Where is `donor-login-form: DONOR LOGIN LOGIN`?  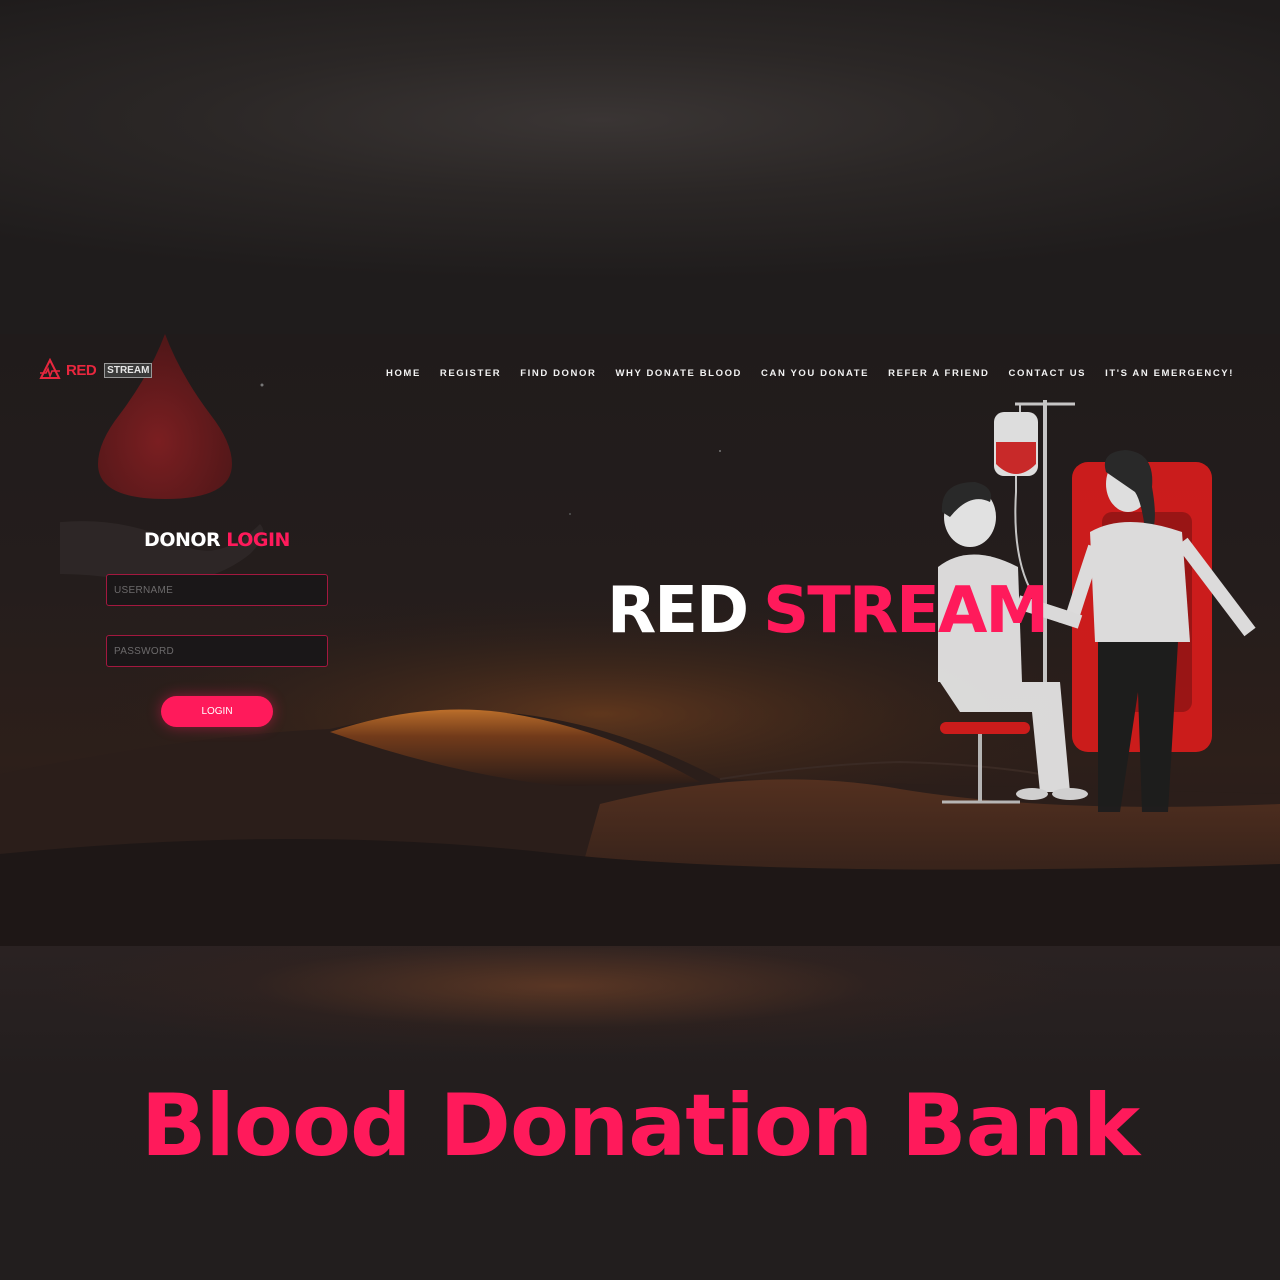 donor-login-form: DONOR LOGIN LOGIN is located at coordinates (217, 628).